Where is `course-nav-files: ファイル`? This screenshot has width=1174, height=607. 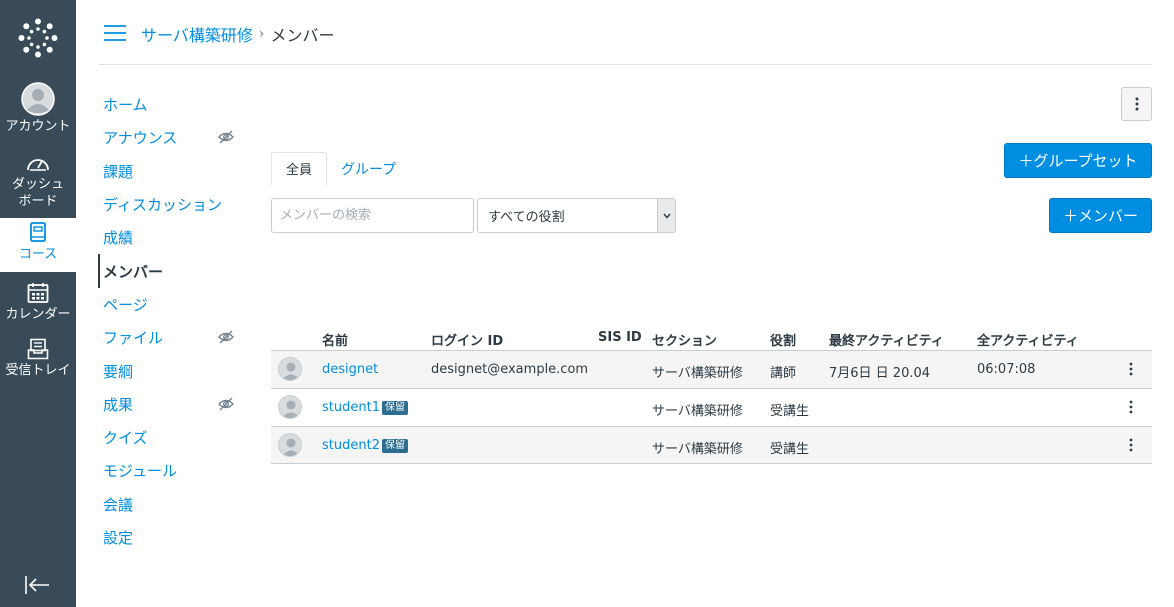
course-nav-files: ファイル is located at coordinates (168, 337).